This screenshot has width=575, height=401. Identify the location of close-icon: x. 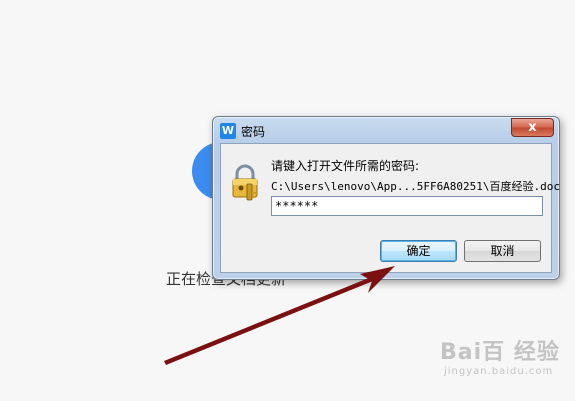
(532, 127).